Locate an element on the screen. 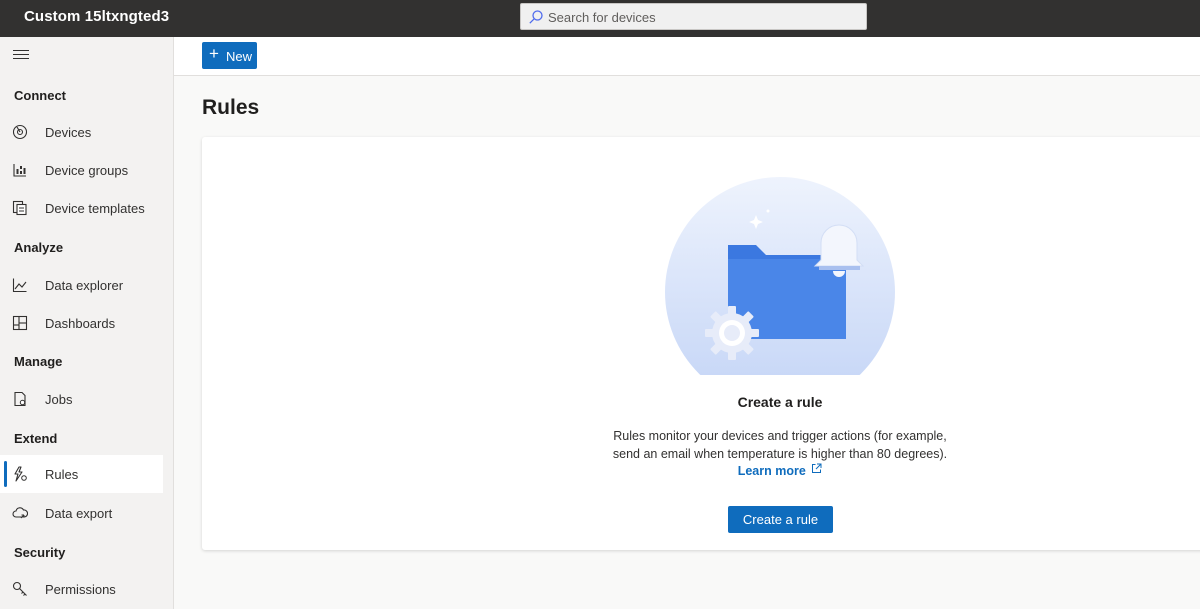 This screenshot has width=1200, height=609. sidebar-item-label: Data explorer is located at coordinates (84, 285).